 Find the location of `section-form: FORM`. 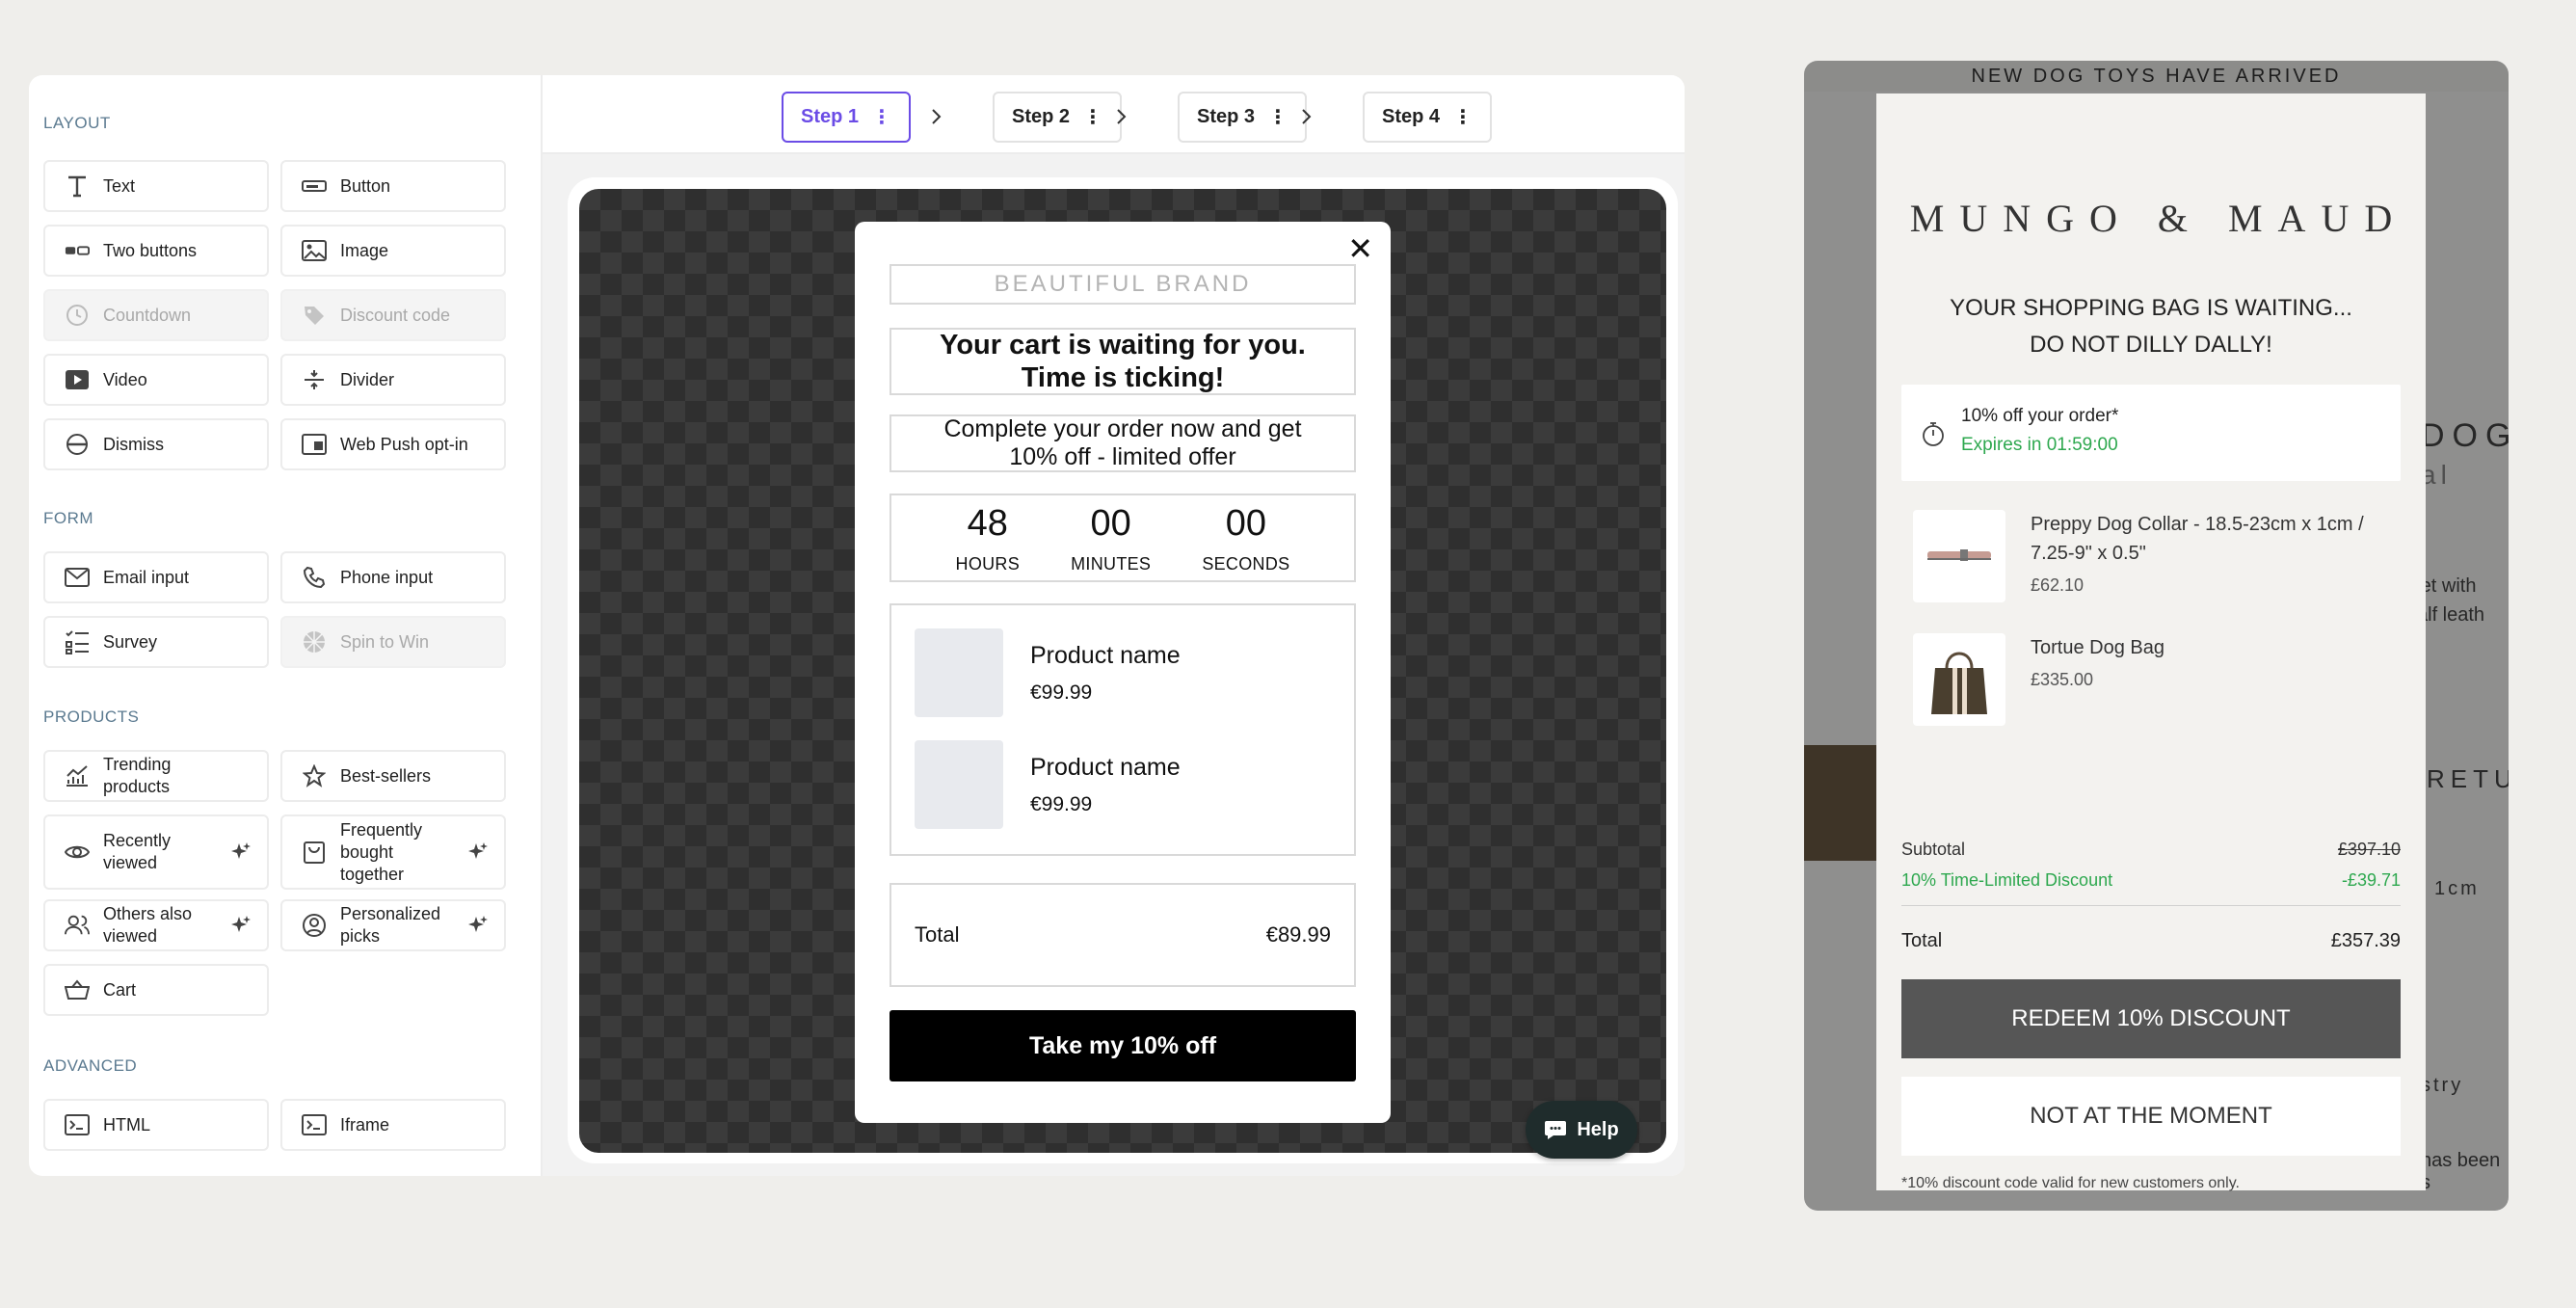

section-form: FORM is located at coordinates (68, 518).